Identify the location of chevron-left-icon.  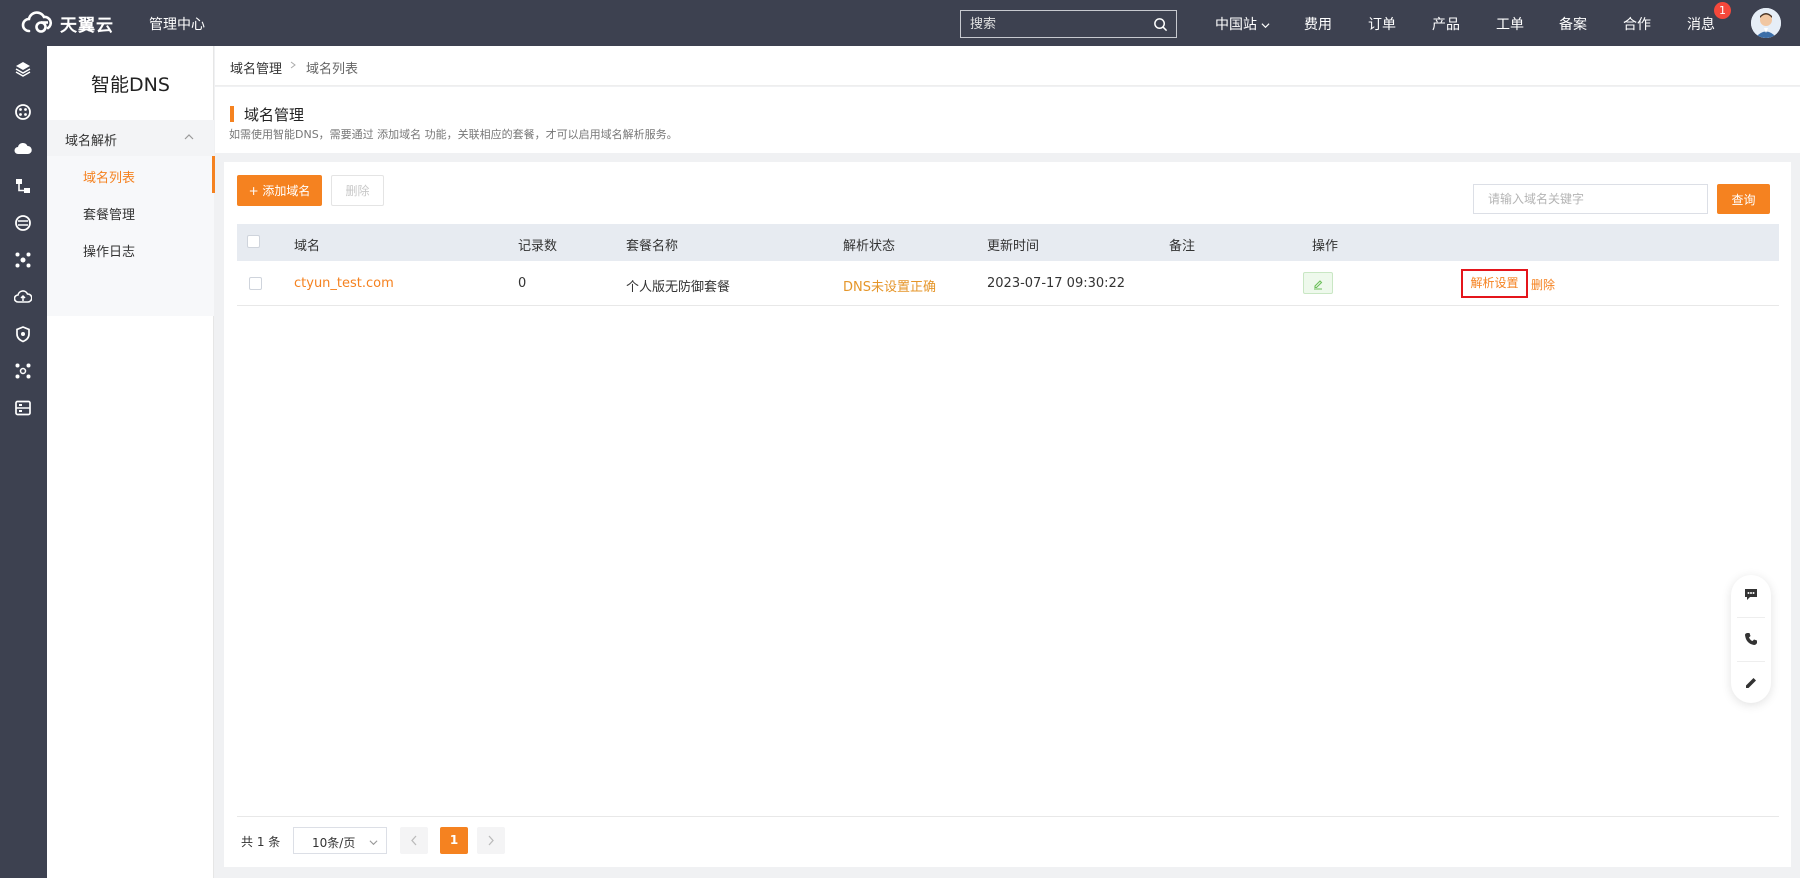
(414, 840).